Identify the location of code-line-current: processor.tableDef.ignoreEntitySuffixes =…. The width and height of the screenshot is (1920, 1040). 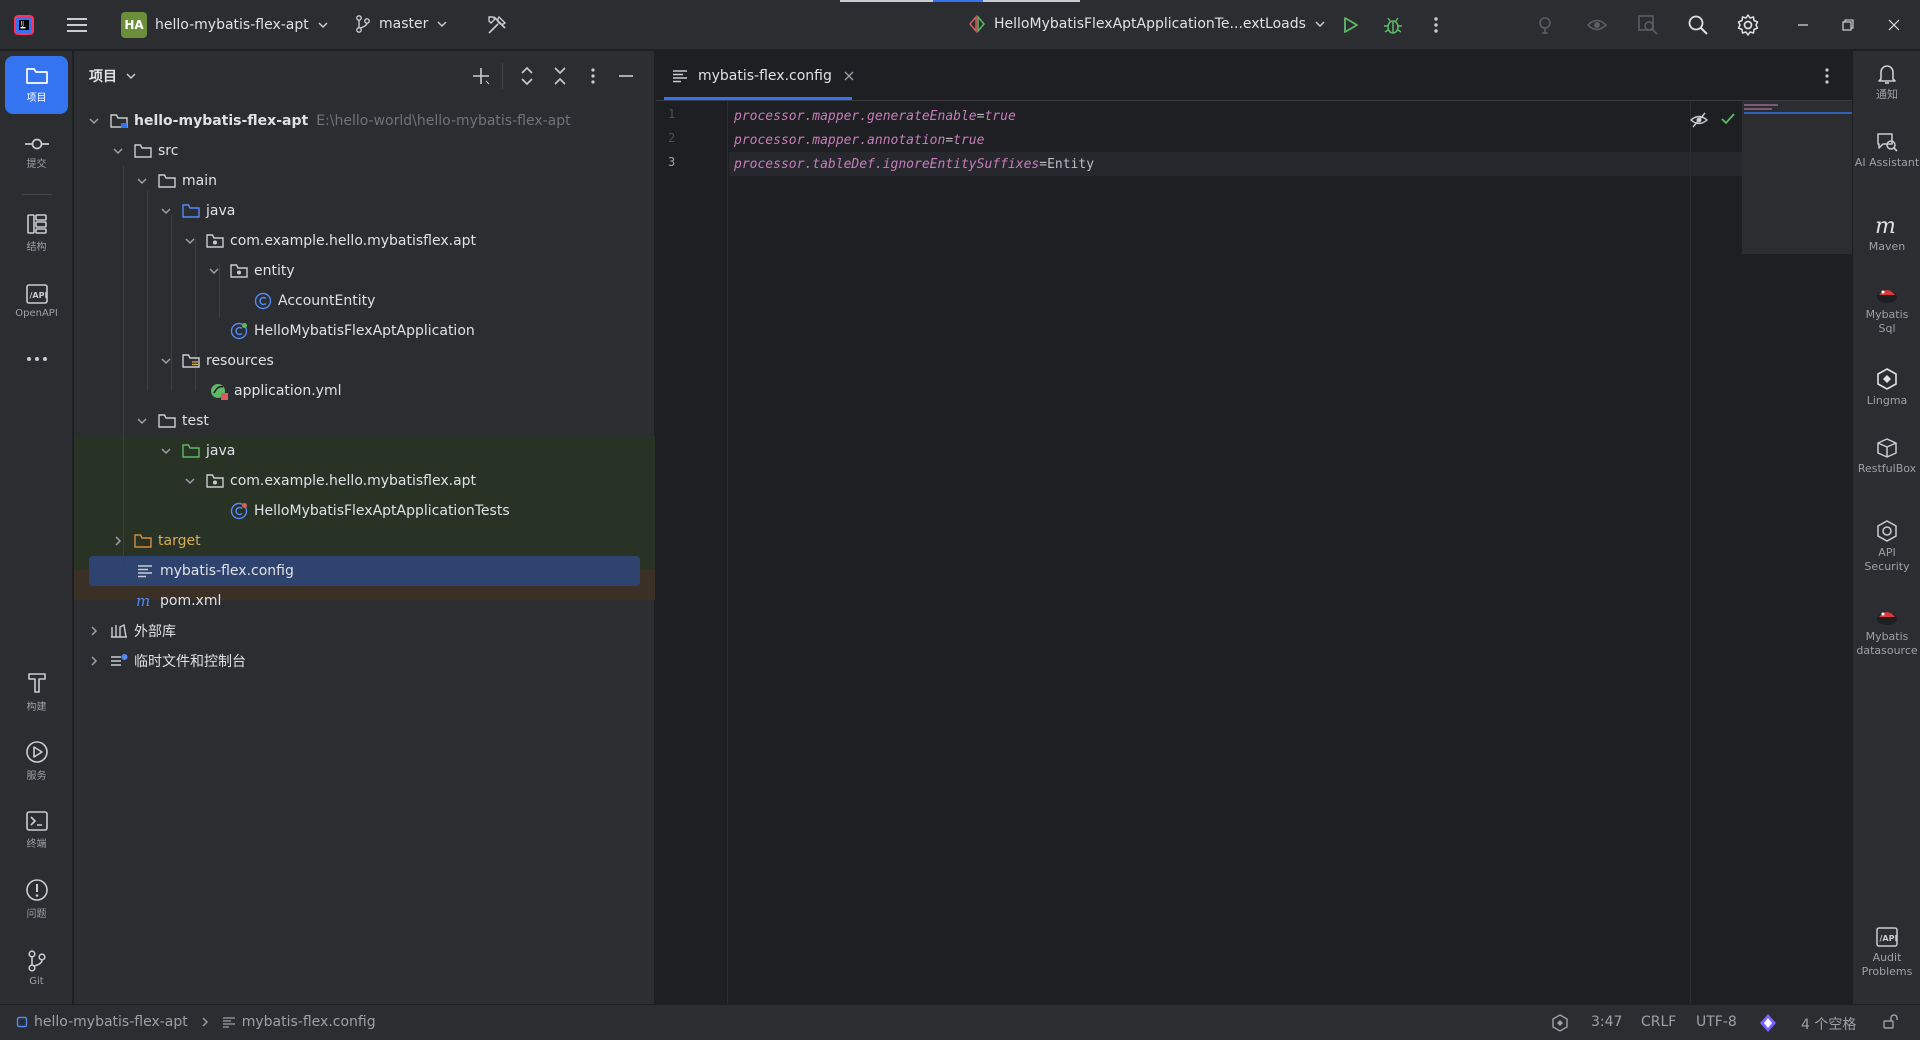
(1251, 164).